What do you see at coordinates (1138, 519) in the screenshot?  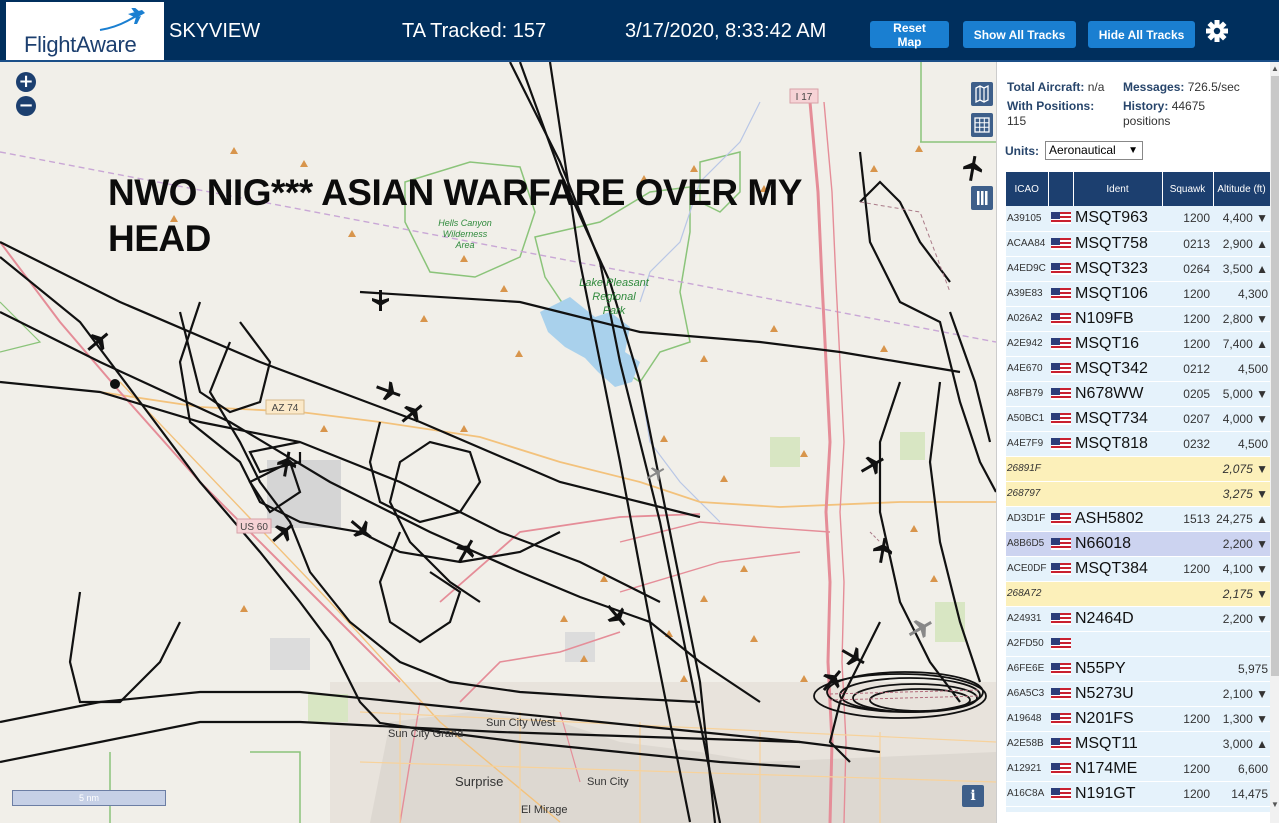 I see `aircraft-row: AD3D1F ASH5802 1513 24,275 ▲` at bounding box center [1138, 519].